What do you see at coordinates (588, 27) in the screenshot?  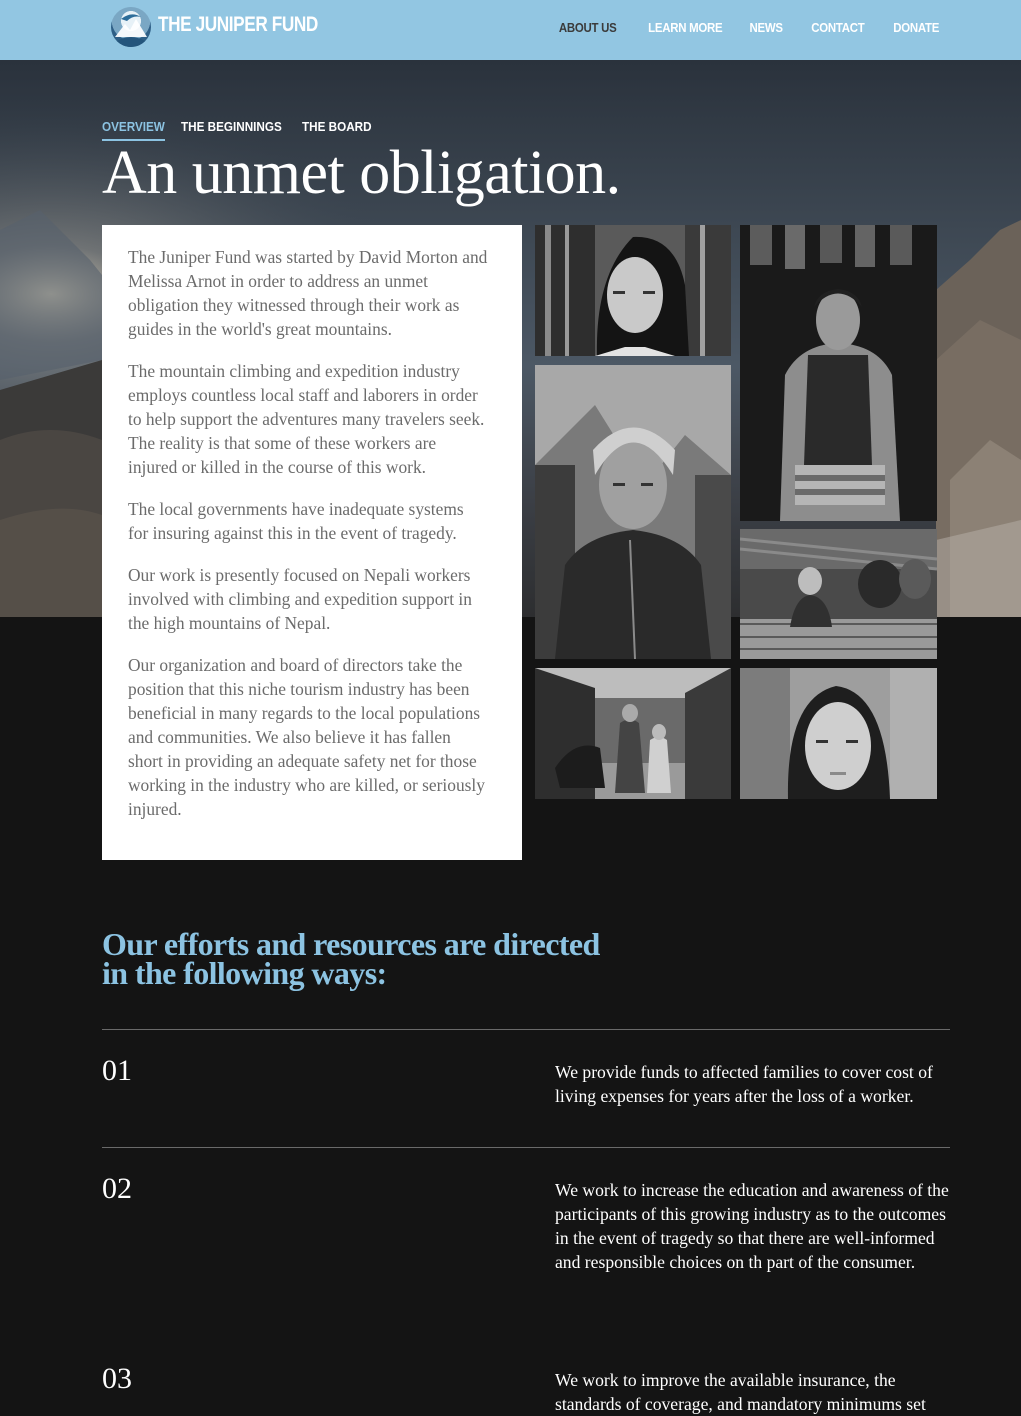 I see `nav-about-us: ABOUT US` at bounding box center [588, 27].